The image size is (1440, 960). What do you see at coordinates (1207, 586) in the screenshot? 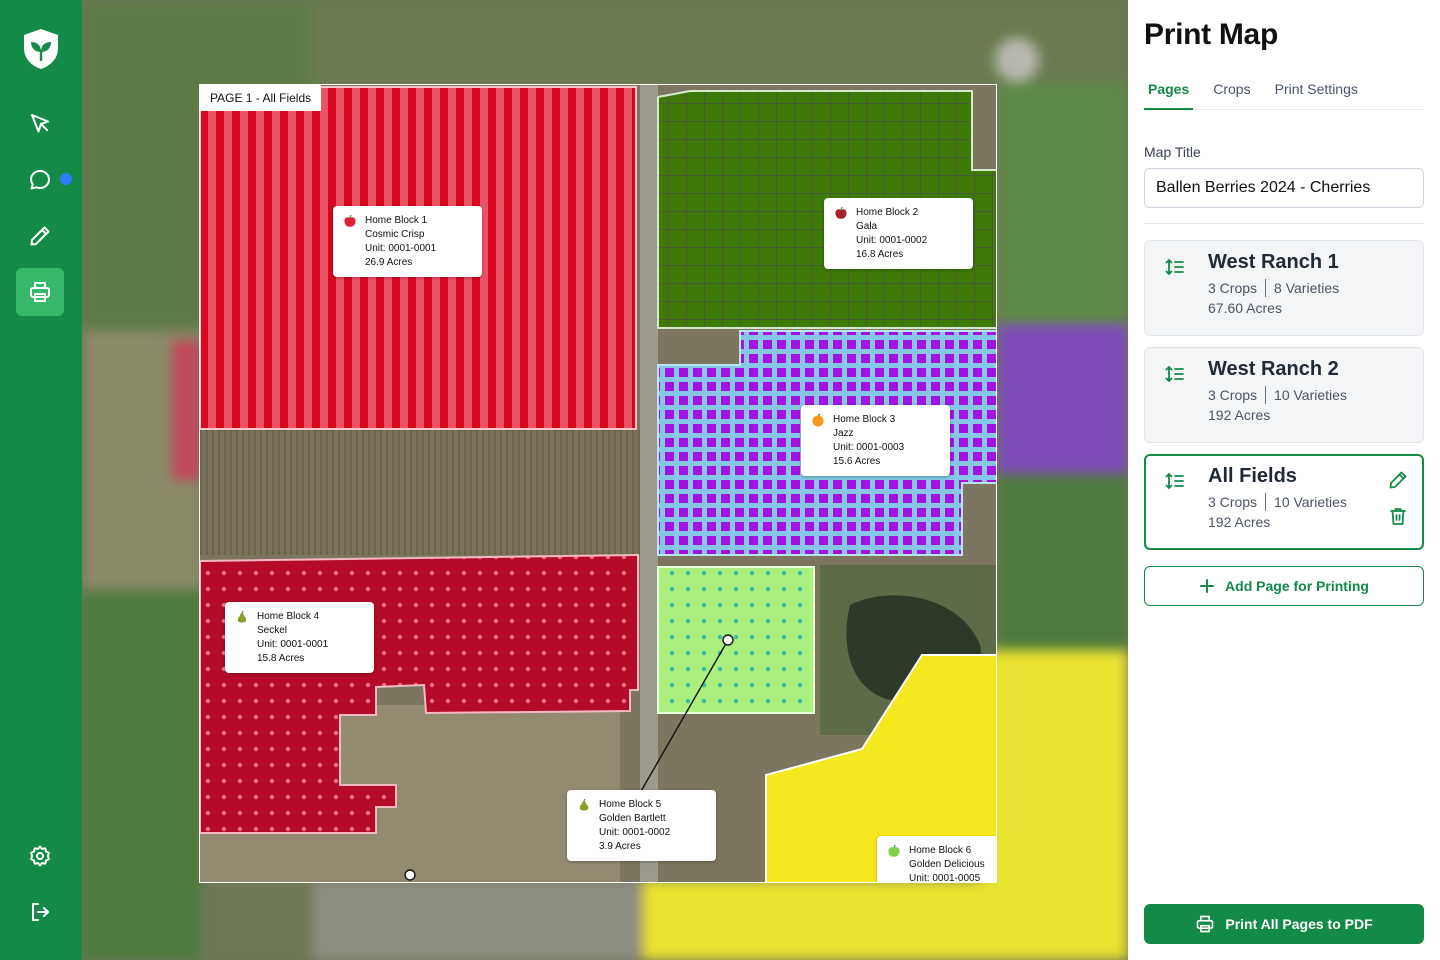
I see `plus-icon` at bounding box center [1207, 586].